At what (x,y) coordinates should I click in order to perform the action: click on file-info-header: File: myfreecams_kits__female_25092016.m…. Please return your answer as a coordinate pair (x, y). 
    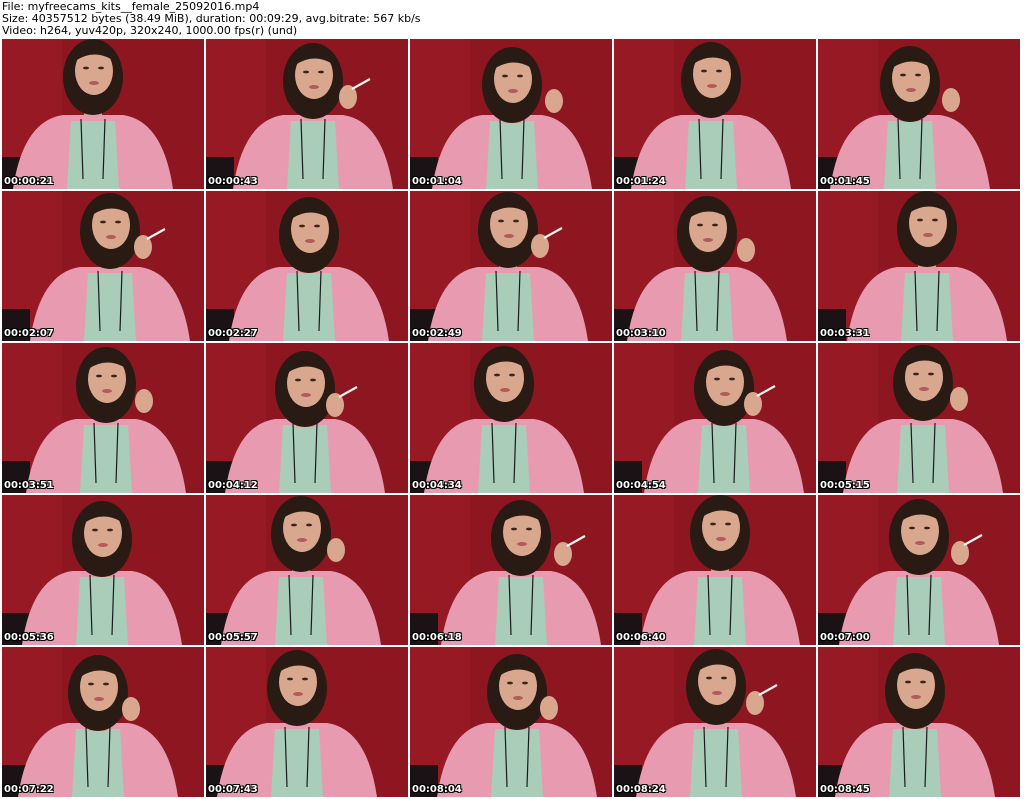
    Looking at the image, I should click on (512, 19).